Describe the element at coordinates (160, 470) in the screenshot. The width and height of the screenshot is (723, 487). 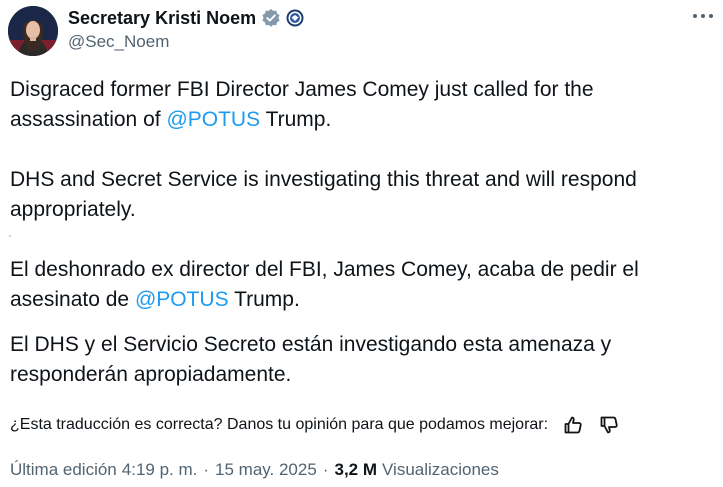
I see `tweet-time: 4:19 p. m.` at that location.